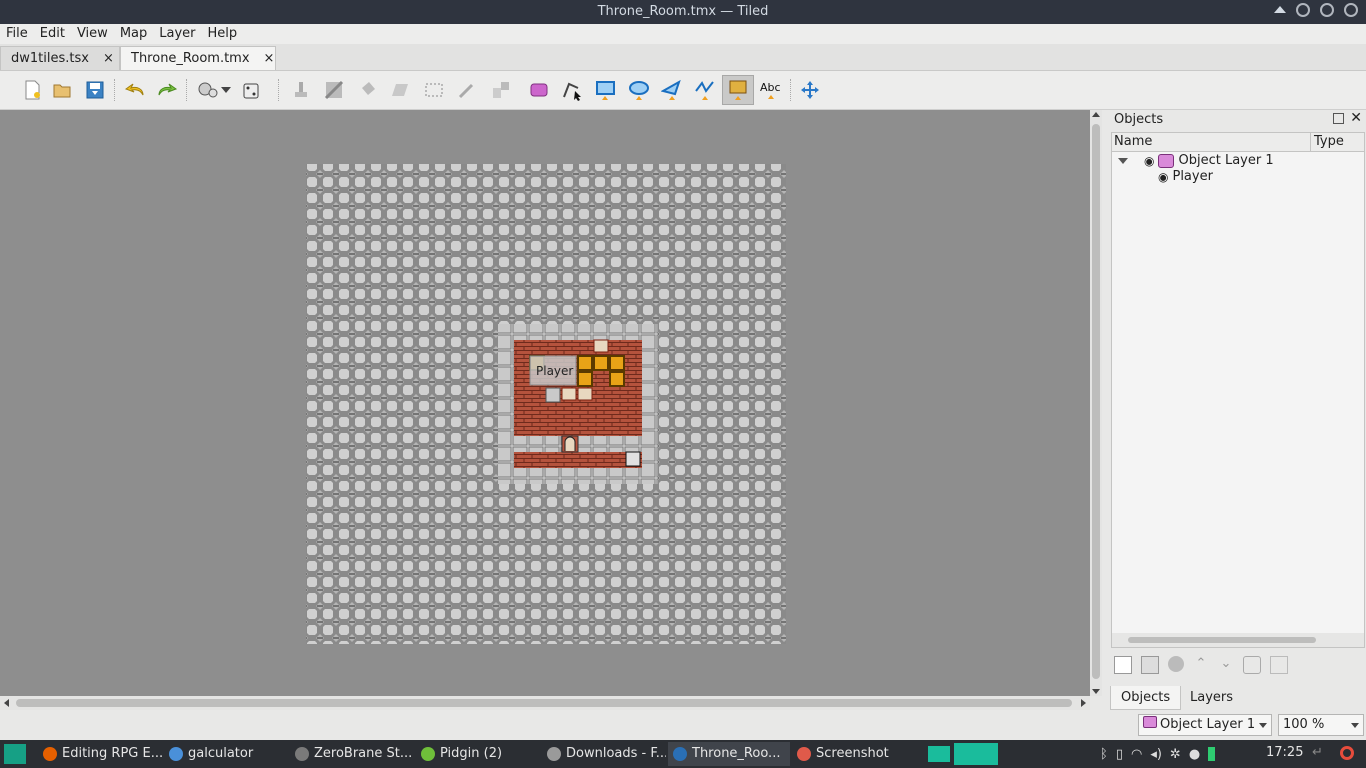  Describe the element at coordinates (1196, 160) in the screenshot. I see `tree-row-object-layer: ◉ Object Layer 1` at that location.